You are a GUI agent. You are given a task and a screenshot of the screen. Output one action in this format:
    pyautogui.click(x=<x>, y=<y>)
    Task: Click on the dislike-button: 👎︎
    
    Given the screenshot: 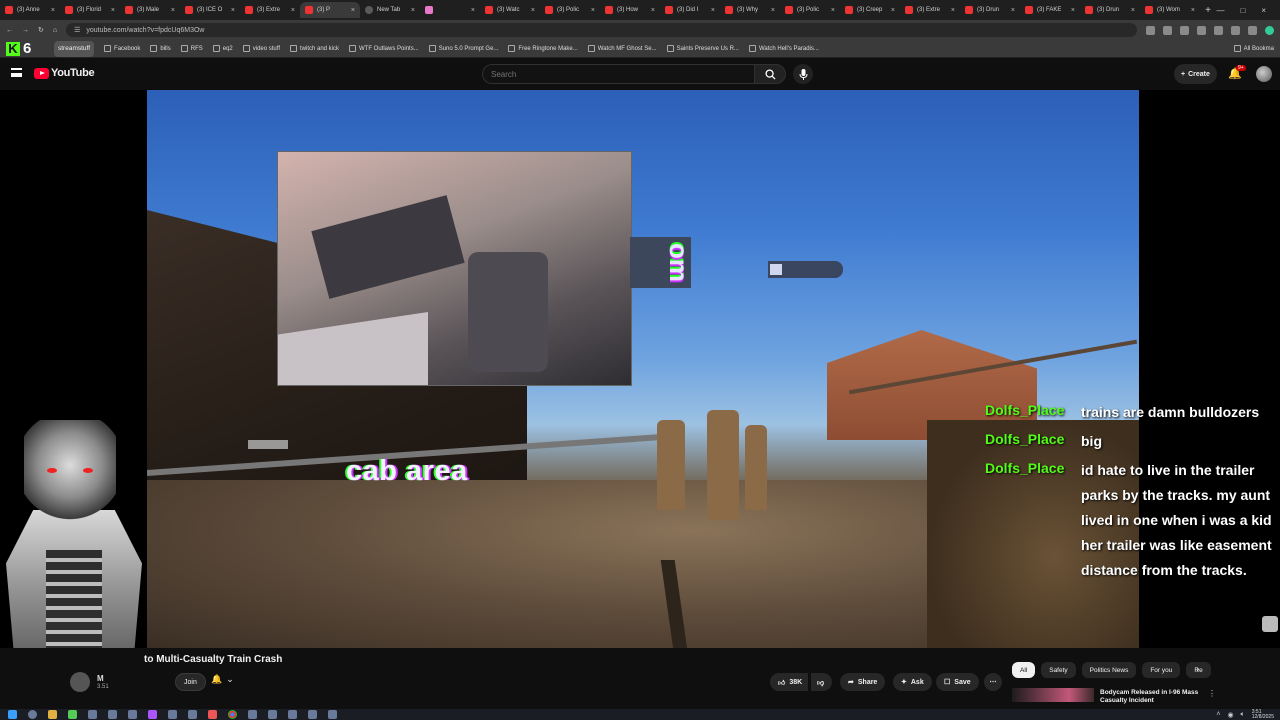 What is the action you would take?
    pyautogui.click(x=822, y=682)
    